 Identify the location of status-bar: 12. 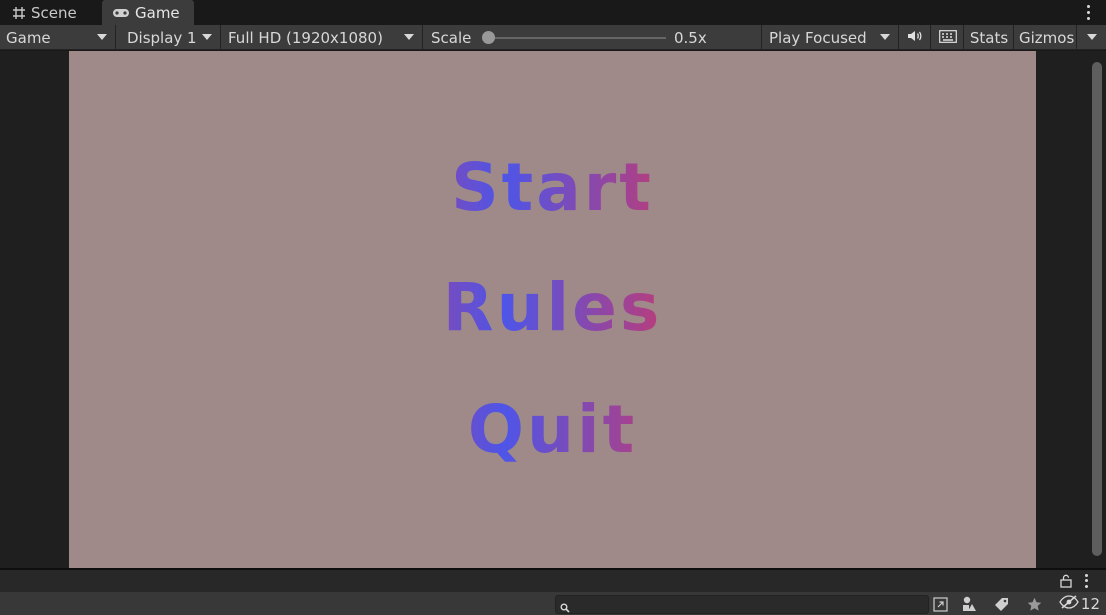
(553, 603).